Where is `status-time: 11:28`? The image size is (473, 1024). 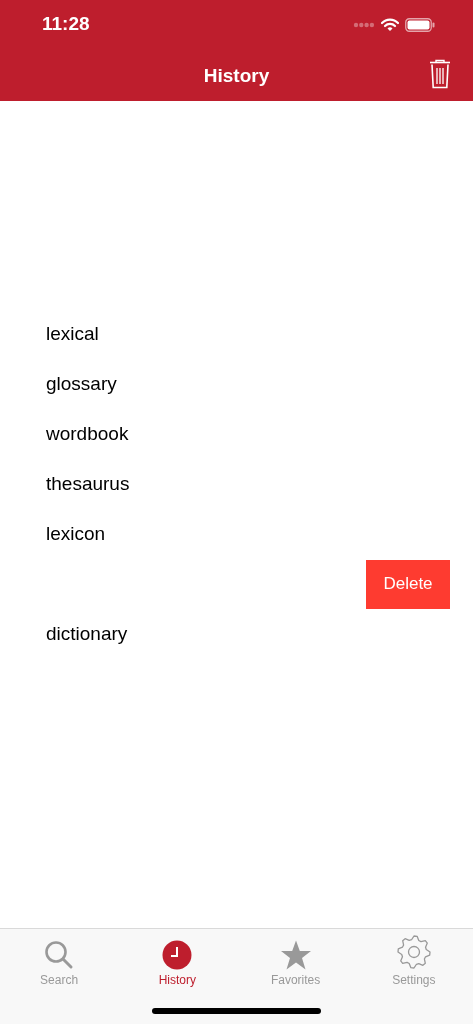 status-time: 11:28 is located at coordinates (66, 24).